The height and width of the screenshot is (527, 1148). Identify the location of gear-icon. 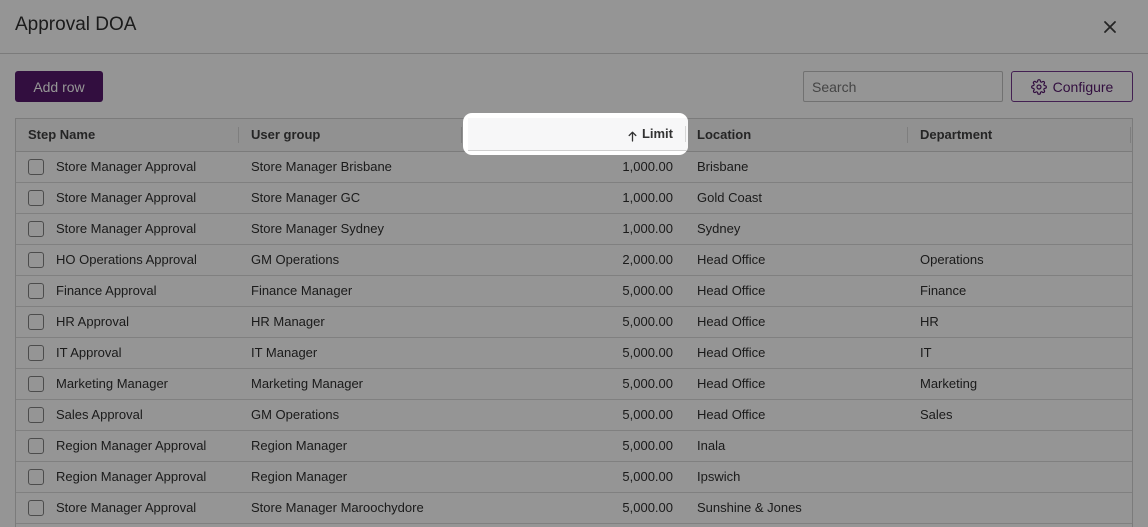
(1038, 86).